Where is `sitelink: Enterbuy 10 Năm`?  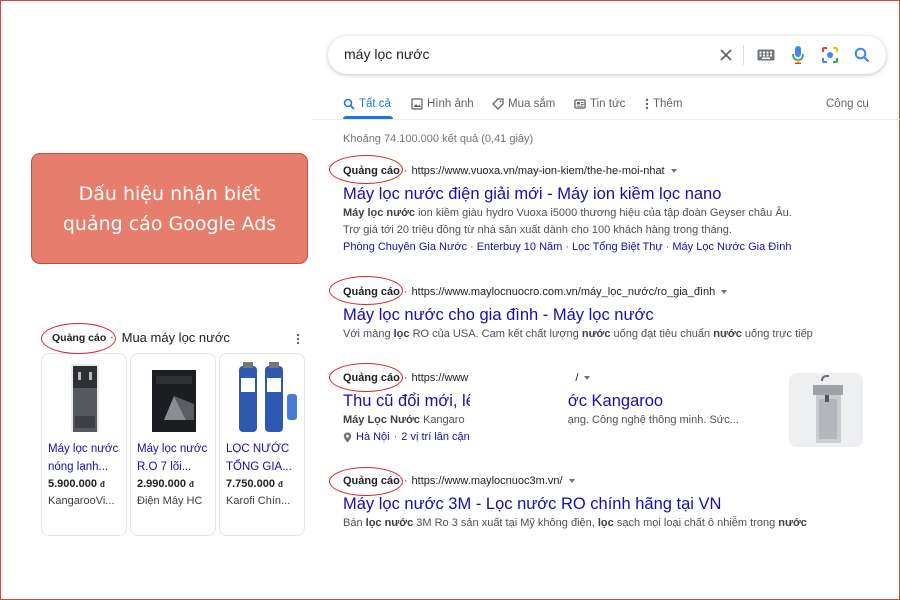 sitelink: Enterbuy 10 Năm is located at coordinates (520, 247).